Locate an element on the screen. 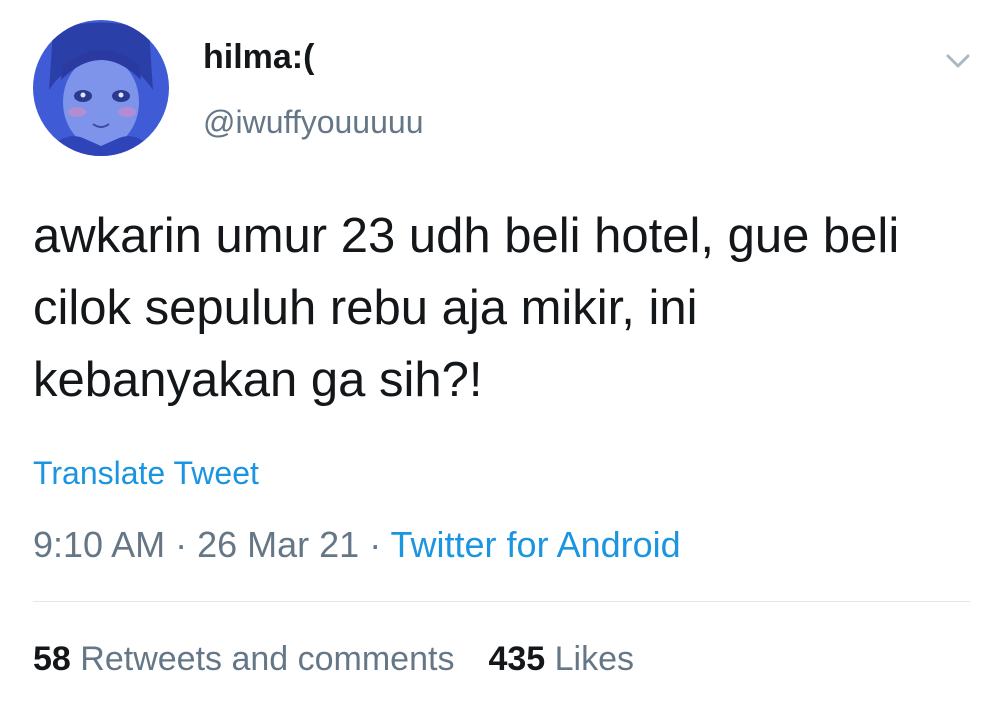 This screenshot has width=1000, height=710. divider is located at coordinates (501, 601).